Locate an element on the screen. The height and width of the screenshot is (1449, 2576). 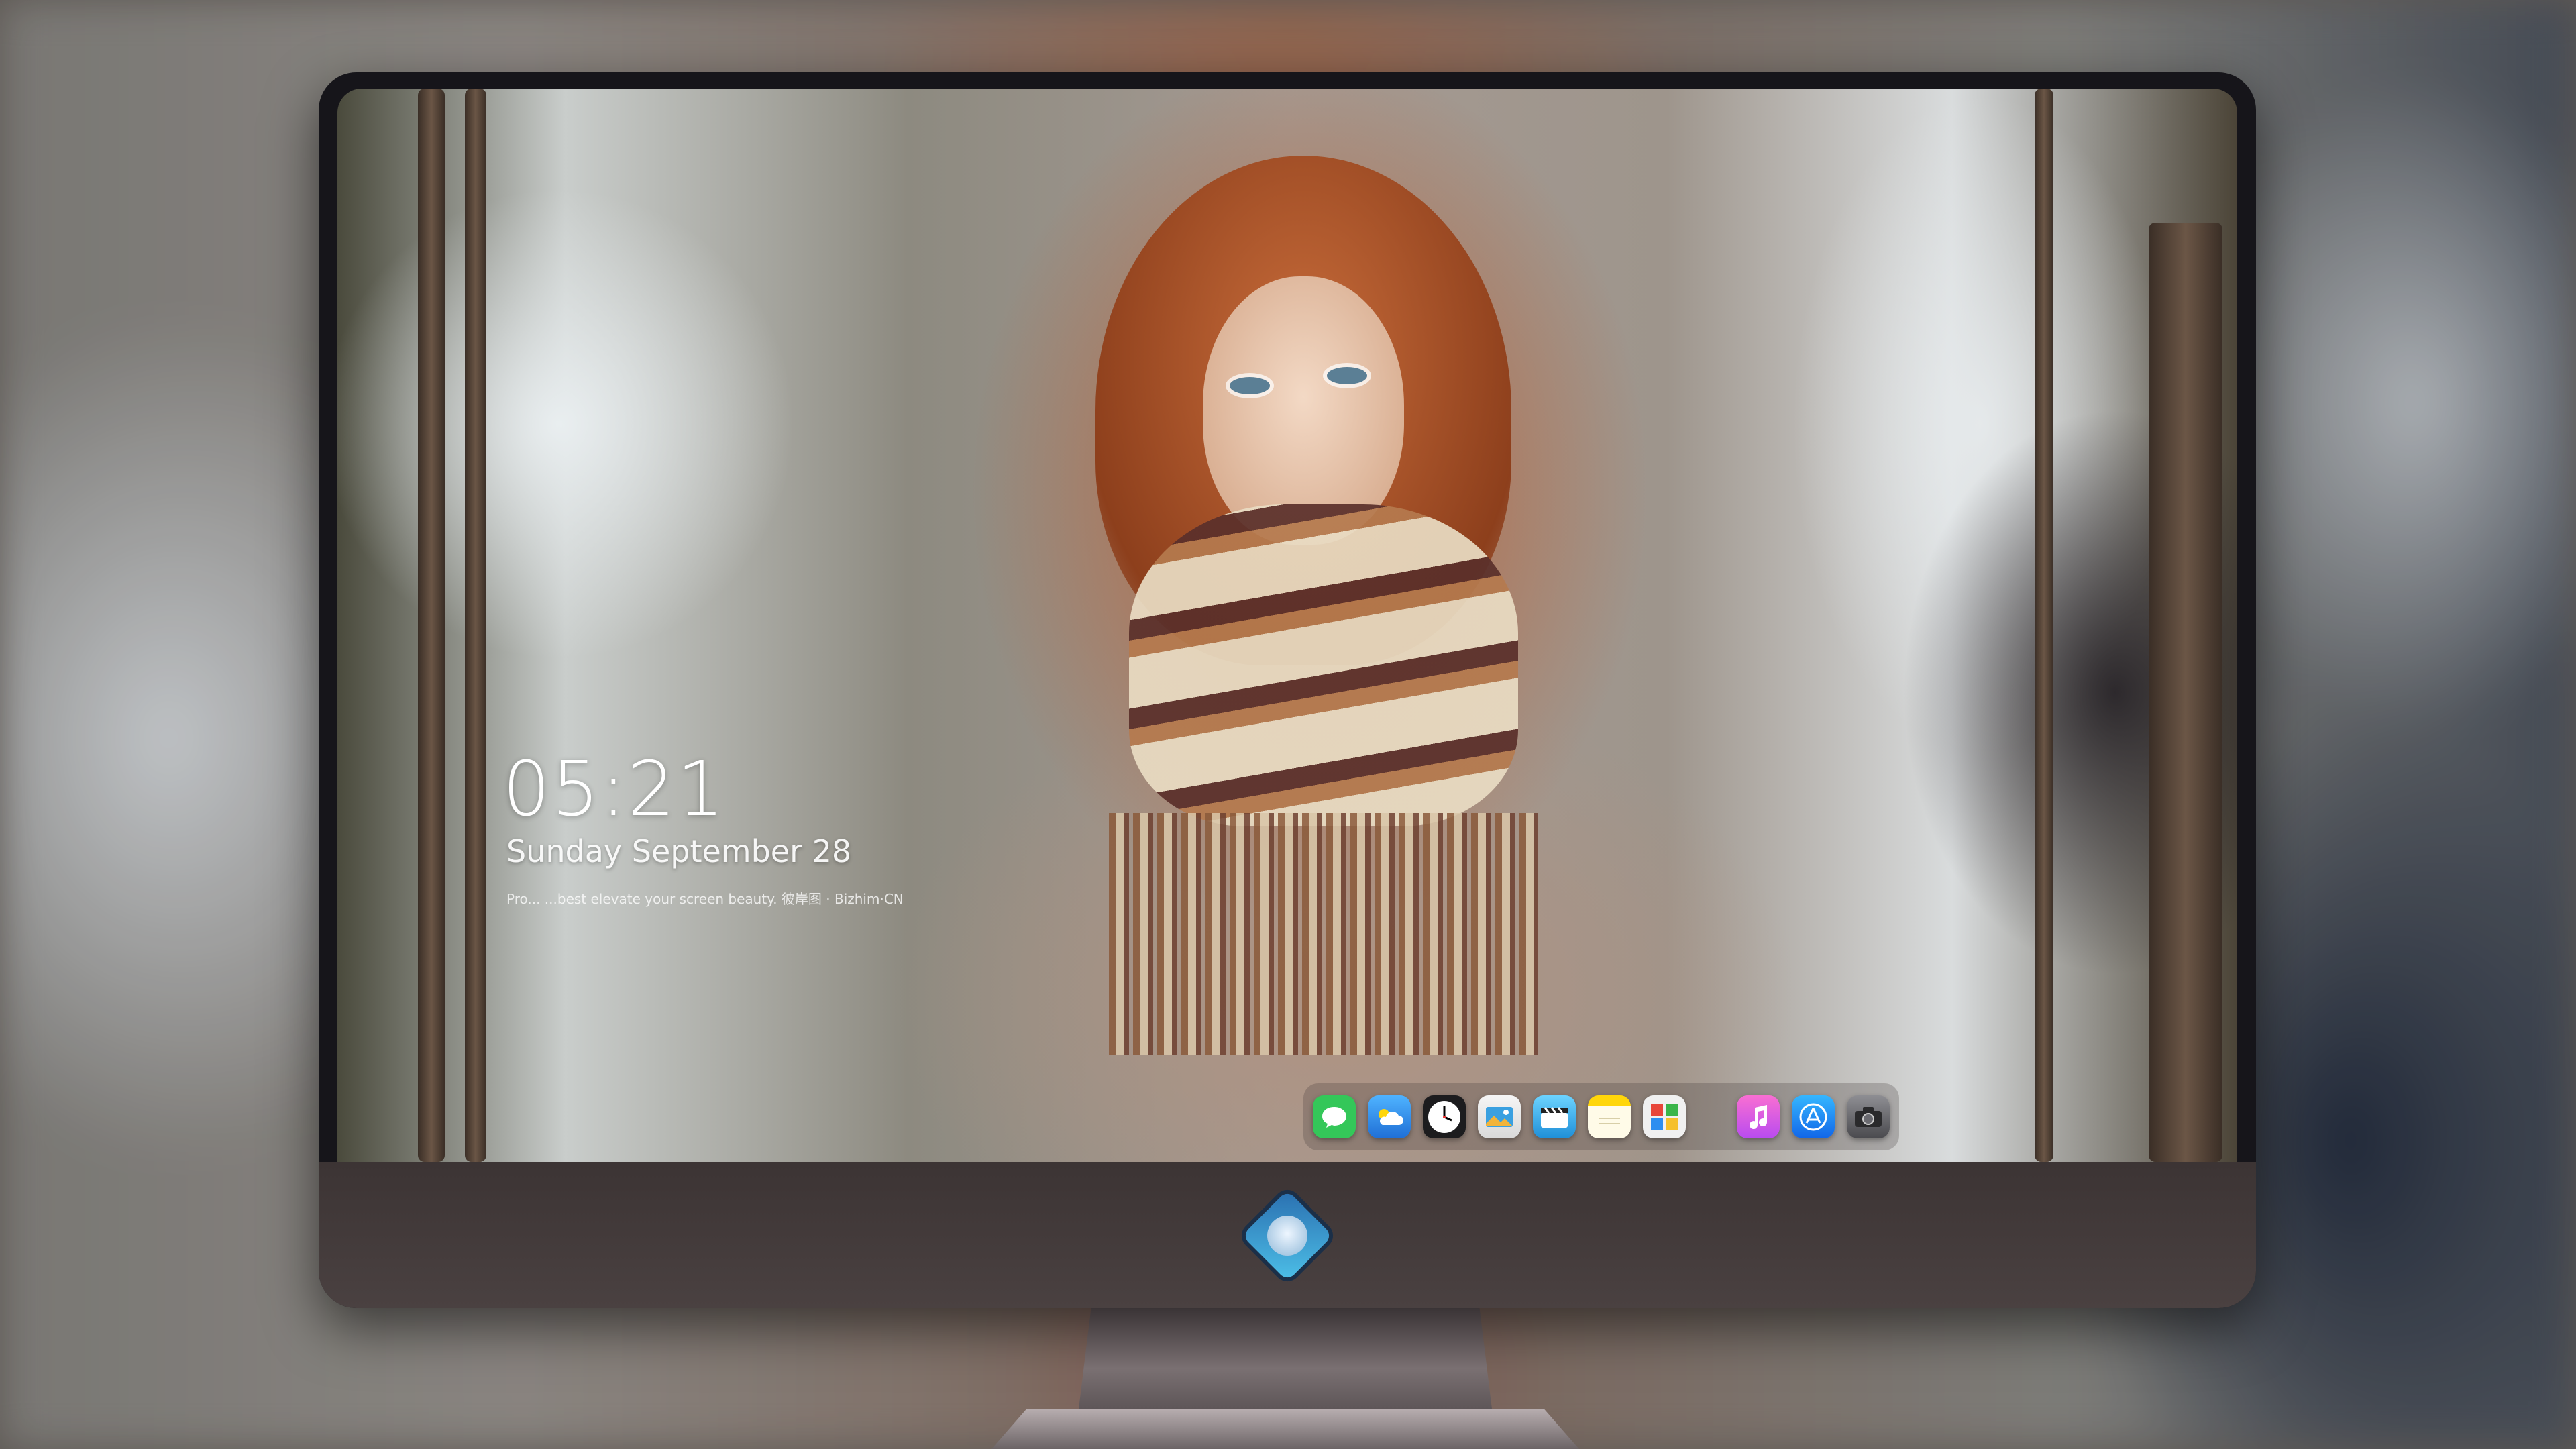
monitor-chin is located at coordinates (1287, 1235).